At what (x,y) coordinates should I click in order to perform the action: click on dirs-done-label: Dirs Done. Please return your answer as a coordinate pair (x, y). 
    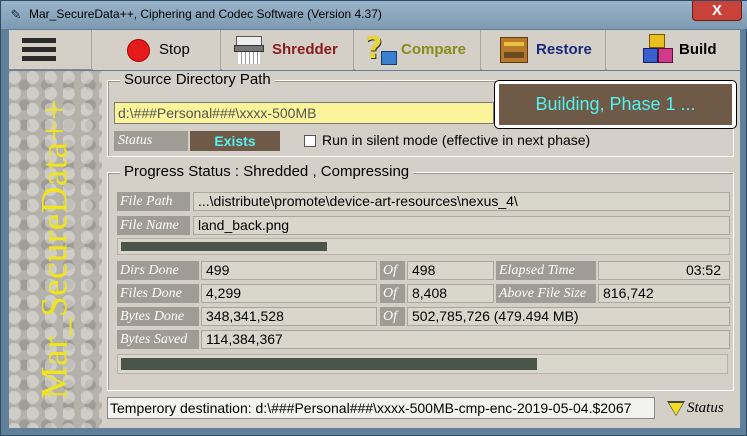
    Looking at the image, I should click on (158, 270).